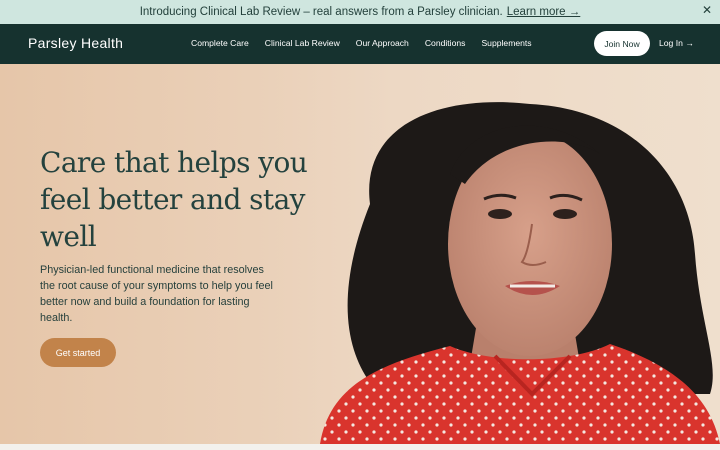  What do you see at coordinates (302, 43) in the screenshot?
I see `nav-item-clinical-lab-review: Clinical Lab Review` at bounding box center [302, 43].